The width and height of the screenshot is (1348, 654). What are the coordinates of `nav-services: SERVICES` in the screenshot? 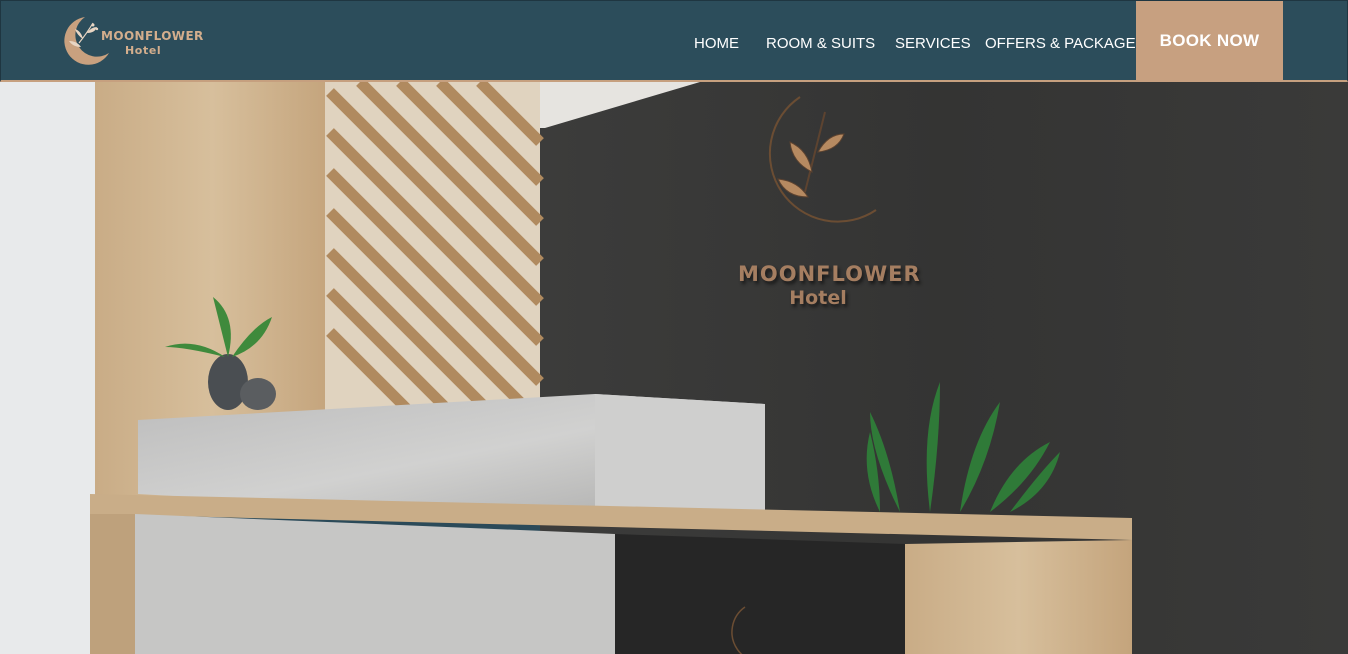 It's located at (933, 43).